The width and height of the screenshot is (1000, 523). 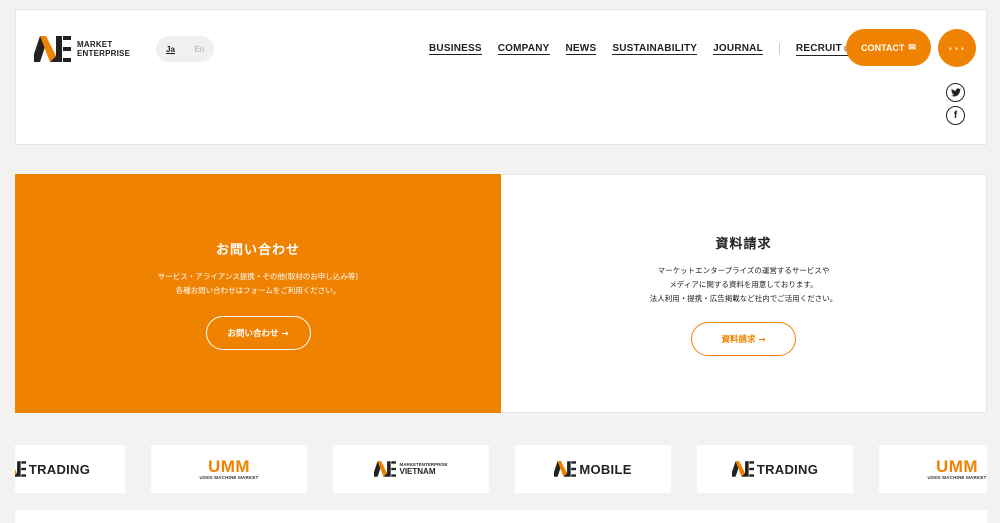 I want to click on documents-cta-button: 資料請求 →, so click(x=743, y=339).